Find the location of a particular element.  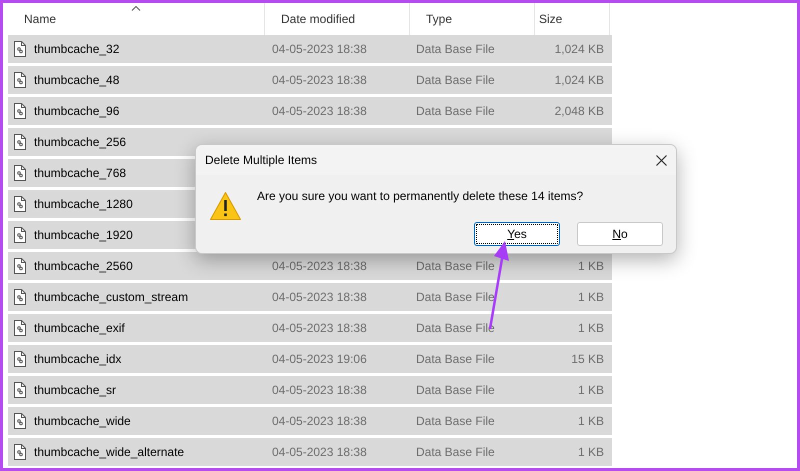

file-name: thumbcache_wide is located at coordinates (82, 421).